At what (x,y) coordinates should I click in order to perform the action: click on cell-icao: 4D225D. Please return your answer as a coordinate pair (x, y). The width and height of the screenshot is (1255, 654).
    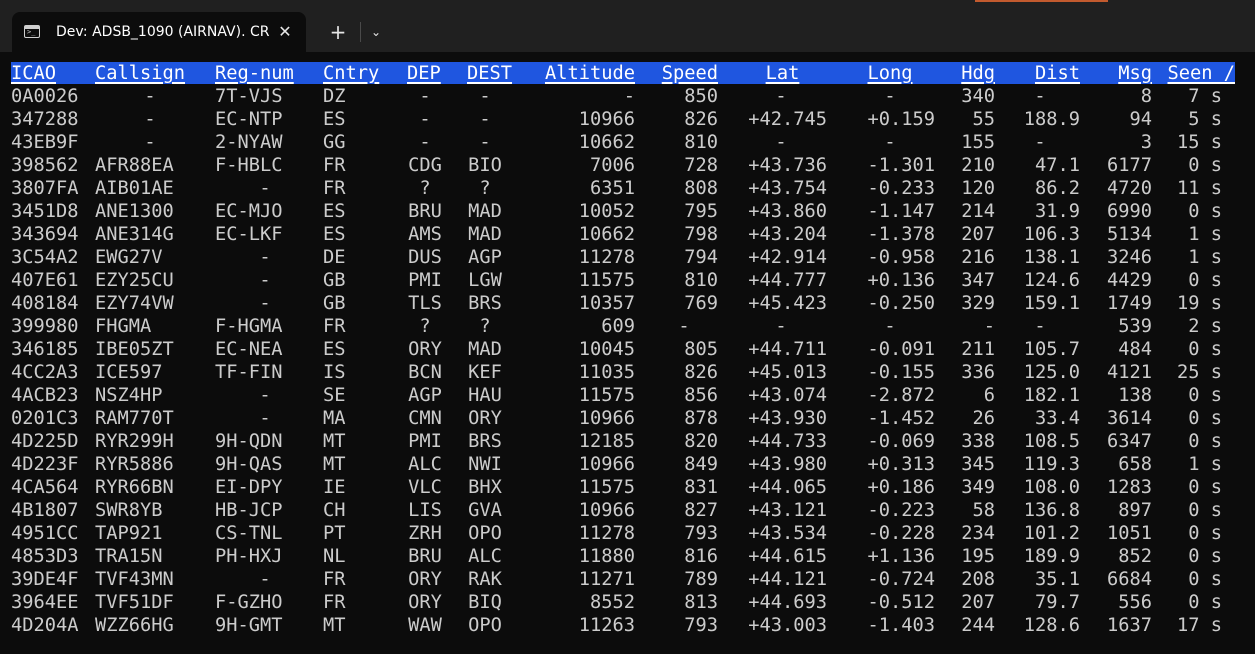
    Looking at the image, I should click on (45, 441).